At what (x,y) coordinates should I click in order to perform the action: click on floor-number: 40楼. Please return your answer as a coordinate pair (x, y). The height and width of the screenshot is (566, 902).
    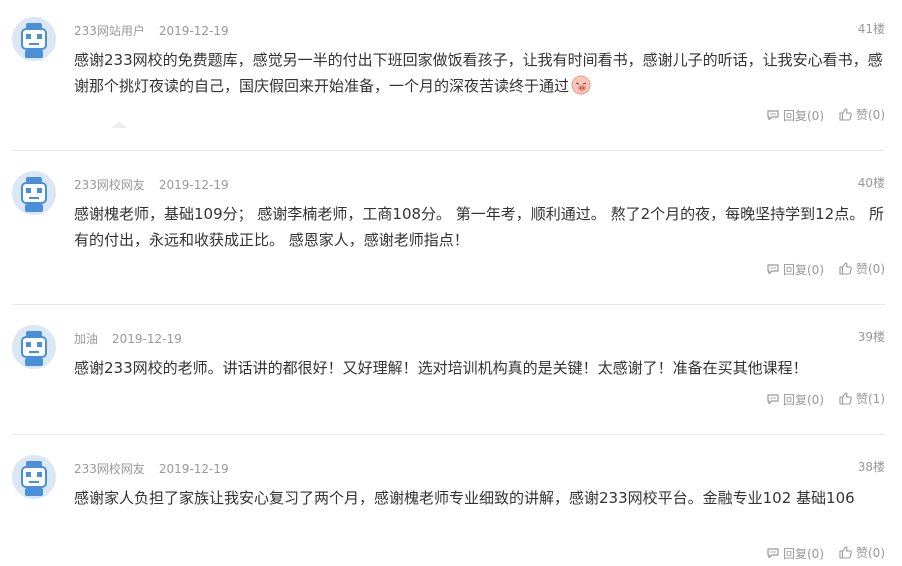
    Looking at the image, I should click on (871, 183).